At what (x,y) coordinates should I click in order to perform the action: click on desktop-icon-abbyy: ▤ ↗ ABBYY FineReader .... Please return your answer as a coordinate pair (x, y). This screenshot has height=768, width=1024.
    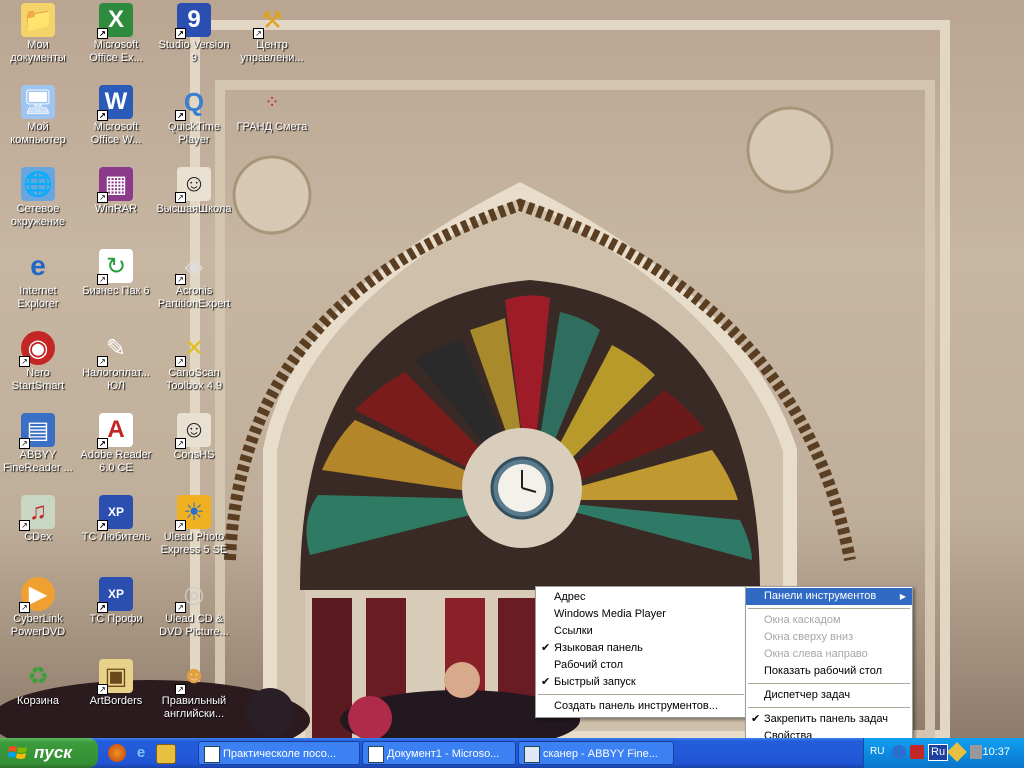
    Looking at the image, I should click on (38, 444).